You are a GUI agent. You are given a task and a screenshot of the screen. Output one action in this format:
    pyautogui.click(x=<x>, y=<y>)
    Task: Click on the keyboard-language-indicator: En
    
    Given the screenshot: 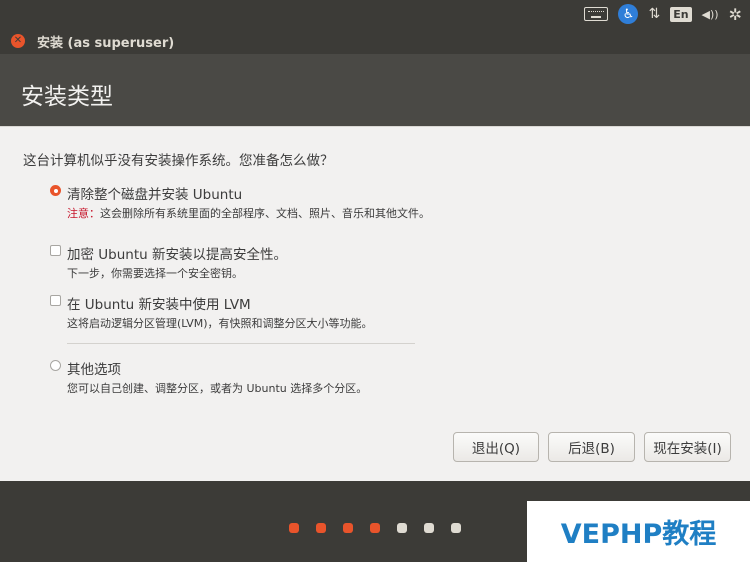 What is the action you would take?
    pyautogui.click(x=681, y=14)
    